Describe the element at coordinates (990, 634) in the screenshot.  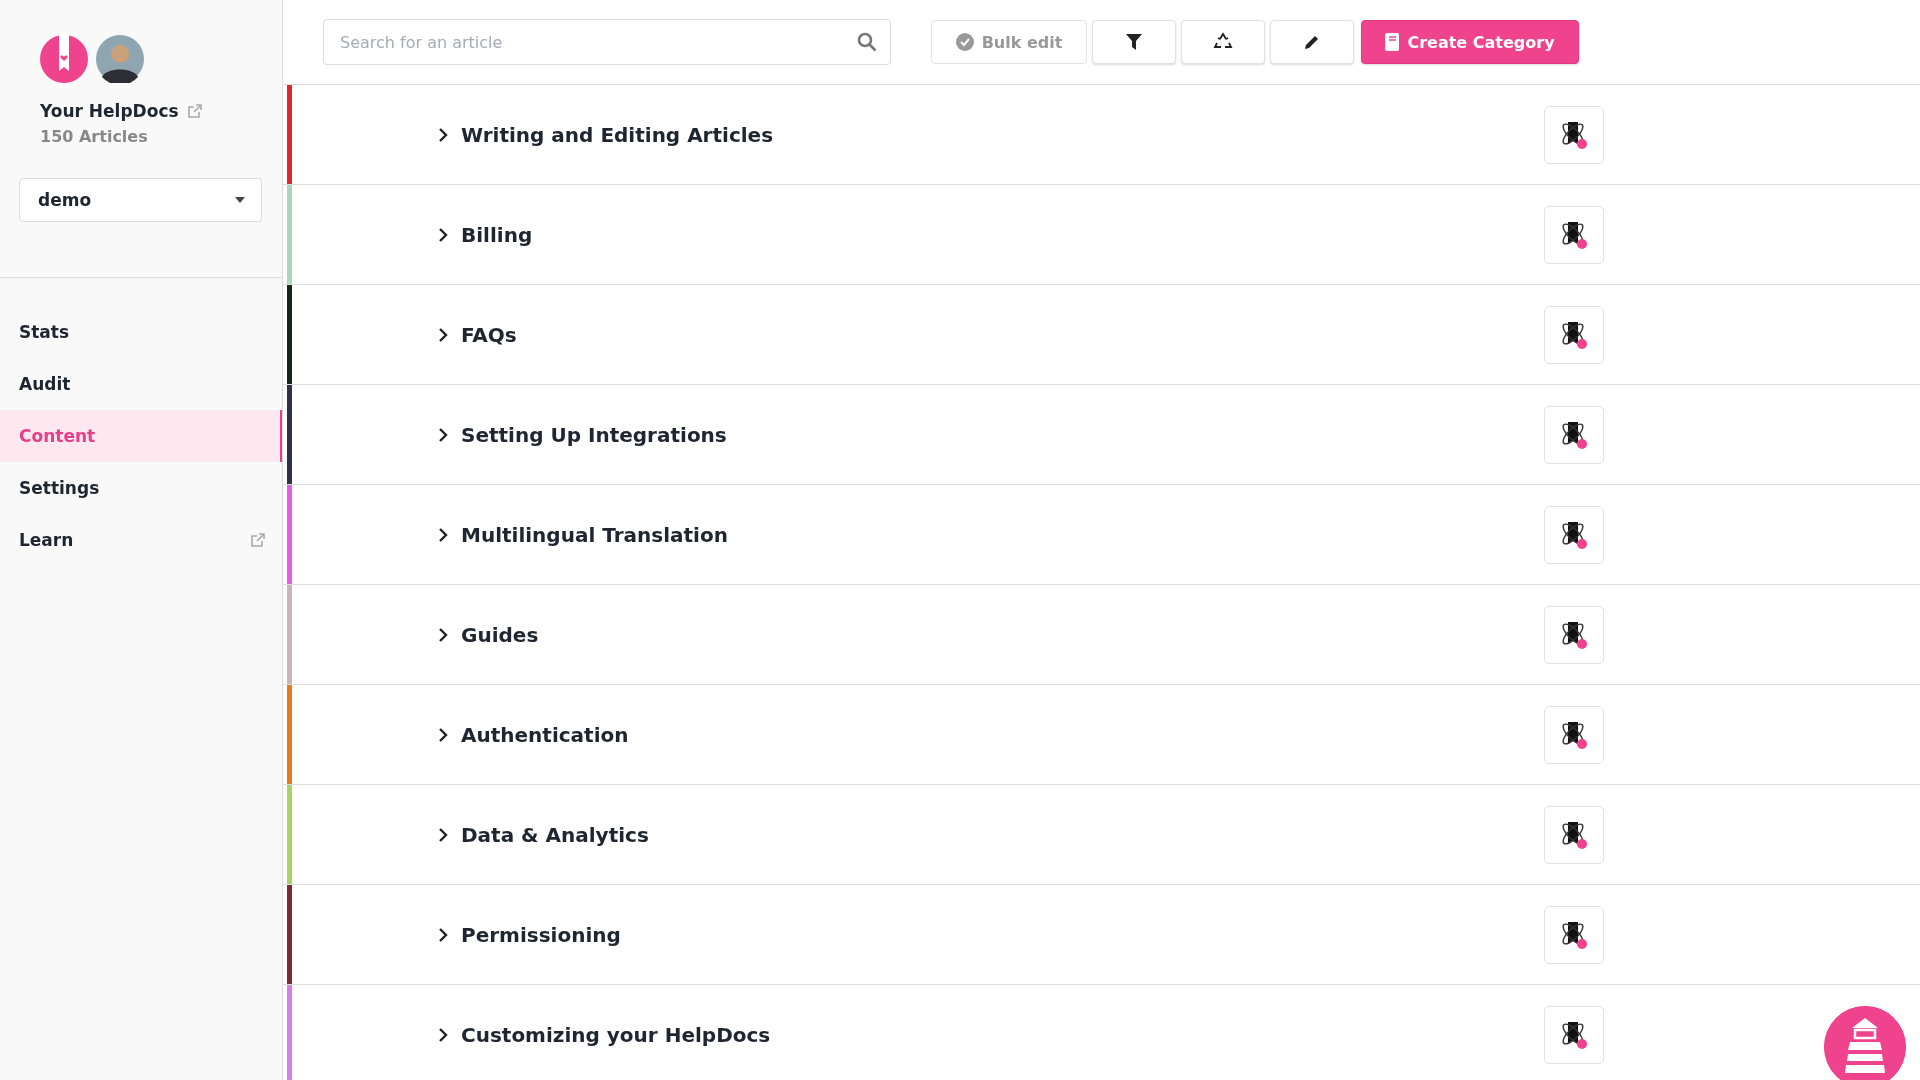
I see `category-header: Guides` at that location.